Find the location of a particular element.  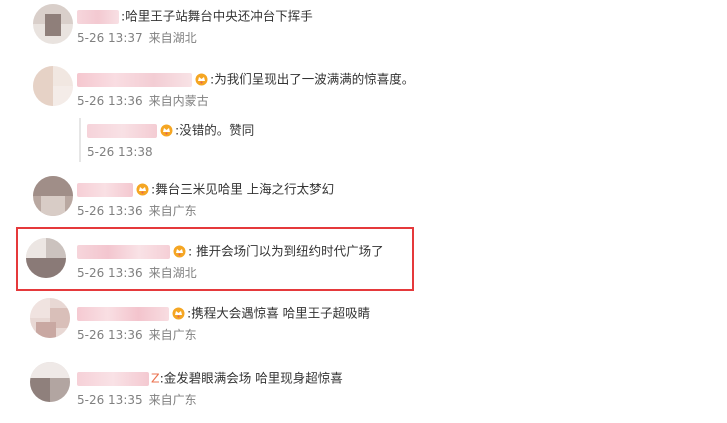

reply-divider is located at coordinates (80, 140).